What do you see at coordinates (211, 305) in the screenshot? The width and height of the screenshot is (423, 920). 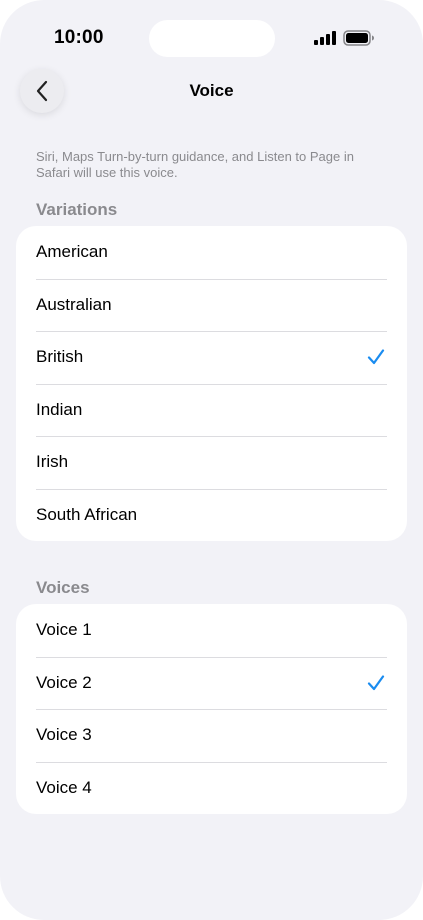 I see `variation-item: Australian` at bounding box center [211, 305].